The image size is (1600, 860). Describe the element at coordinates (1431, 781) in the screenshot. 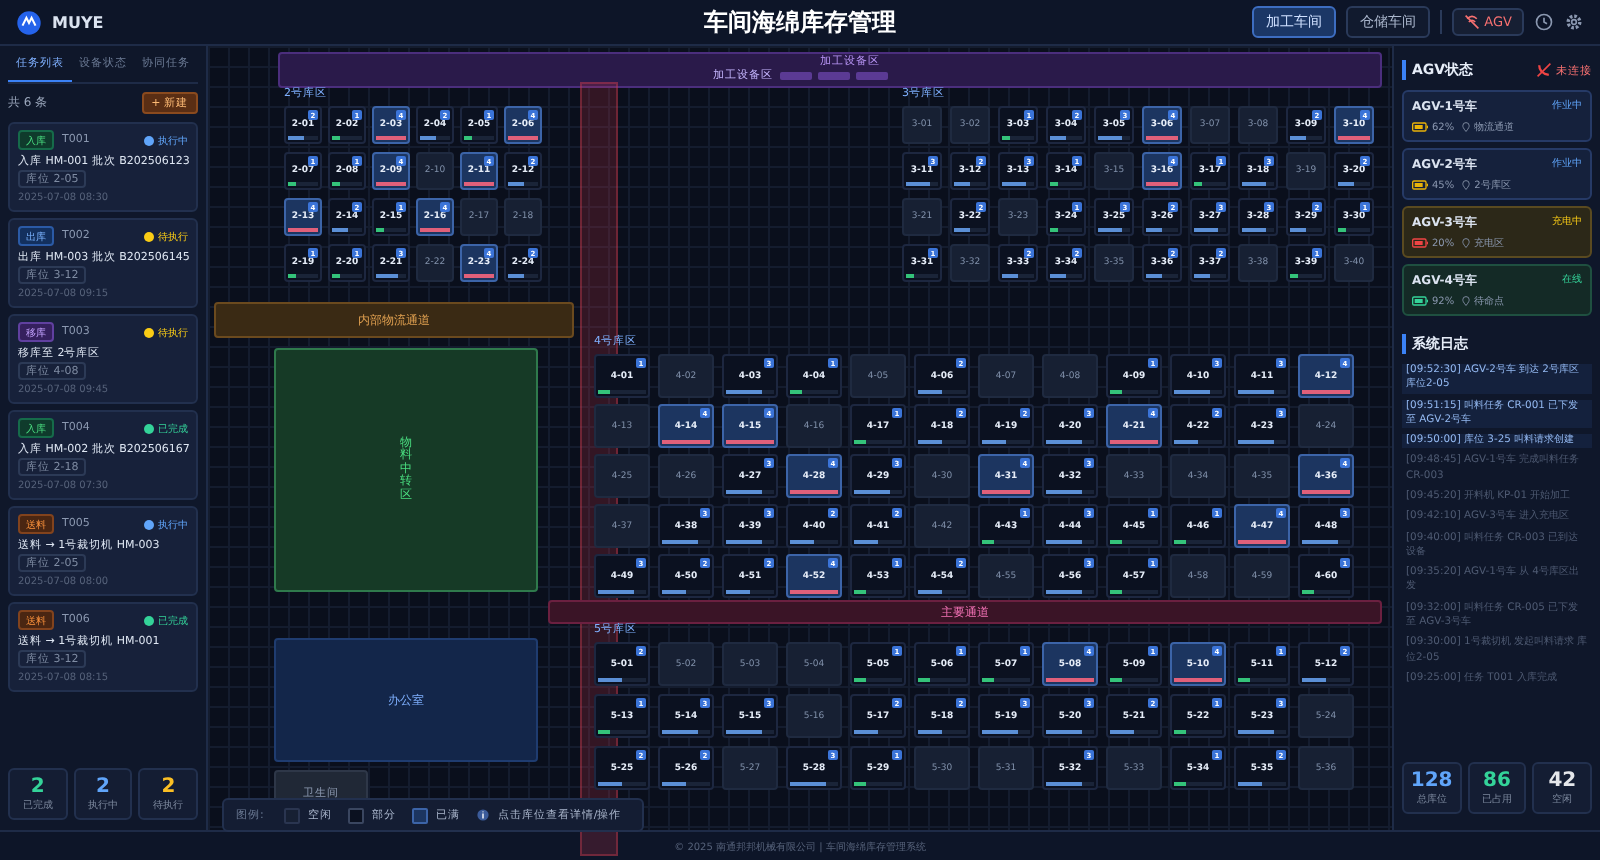

I see `stat-value: 128` at that location.